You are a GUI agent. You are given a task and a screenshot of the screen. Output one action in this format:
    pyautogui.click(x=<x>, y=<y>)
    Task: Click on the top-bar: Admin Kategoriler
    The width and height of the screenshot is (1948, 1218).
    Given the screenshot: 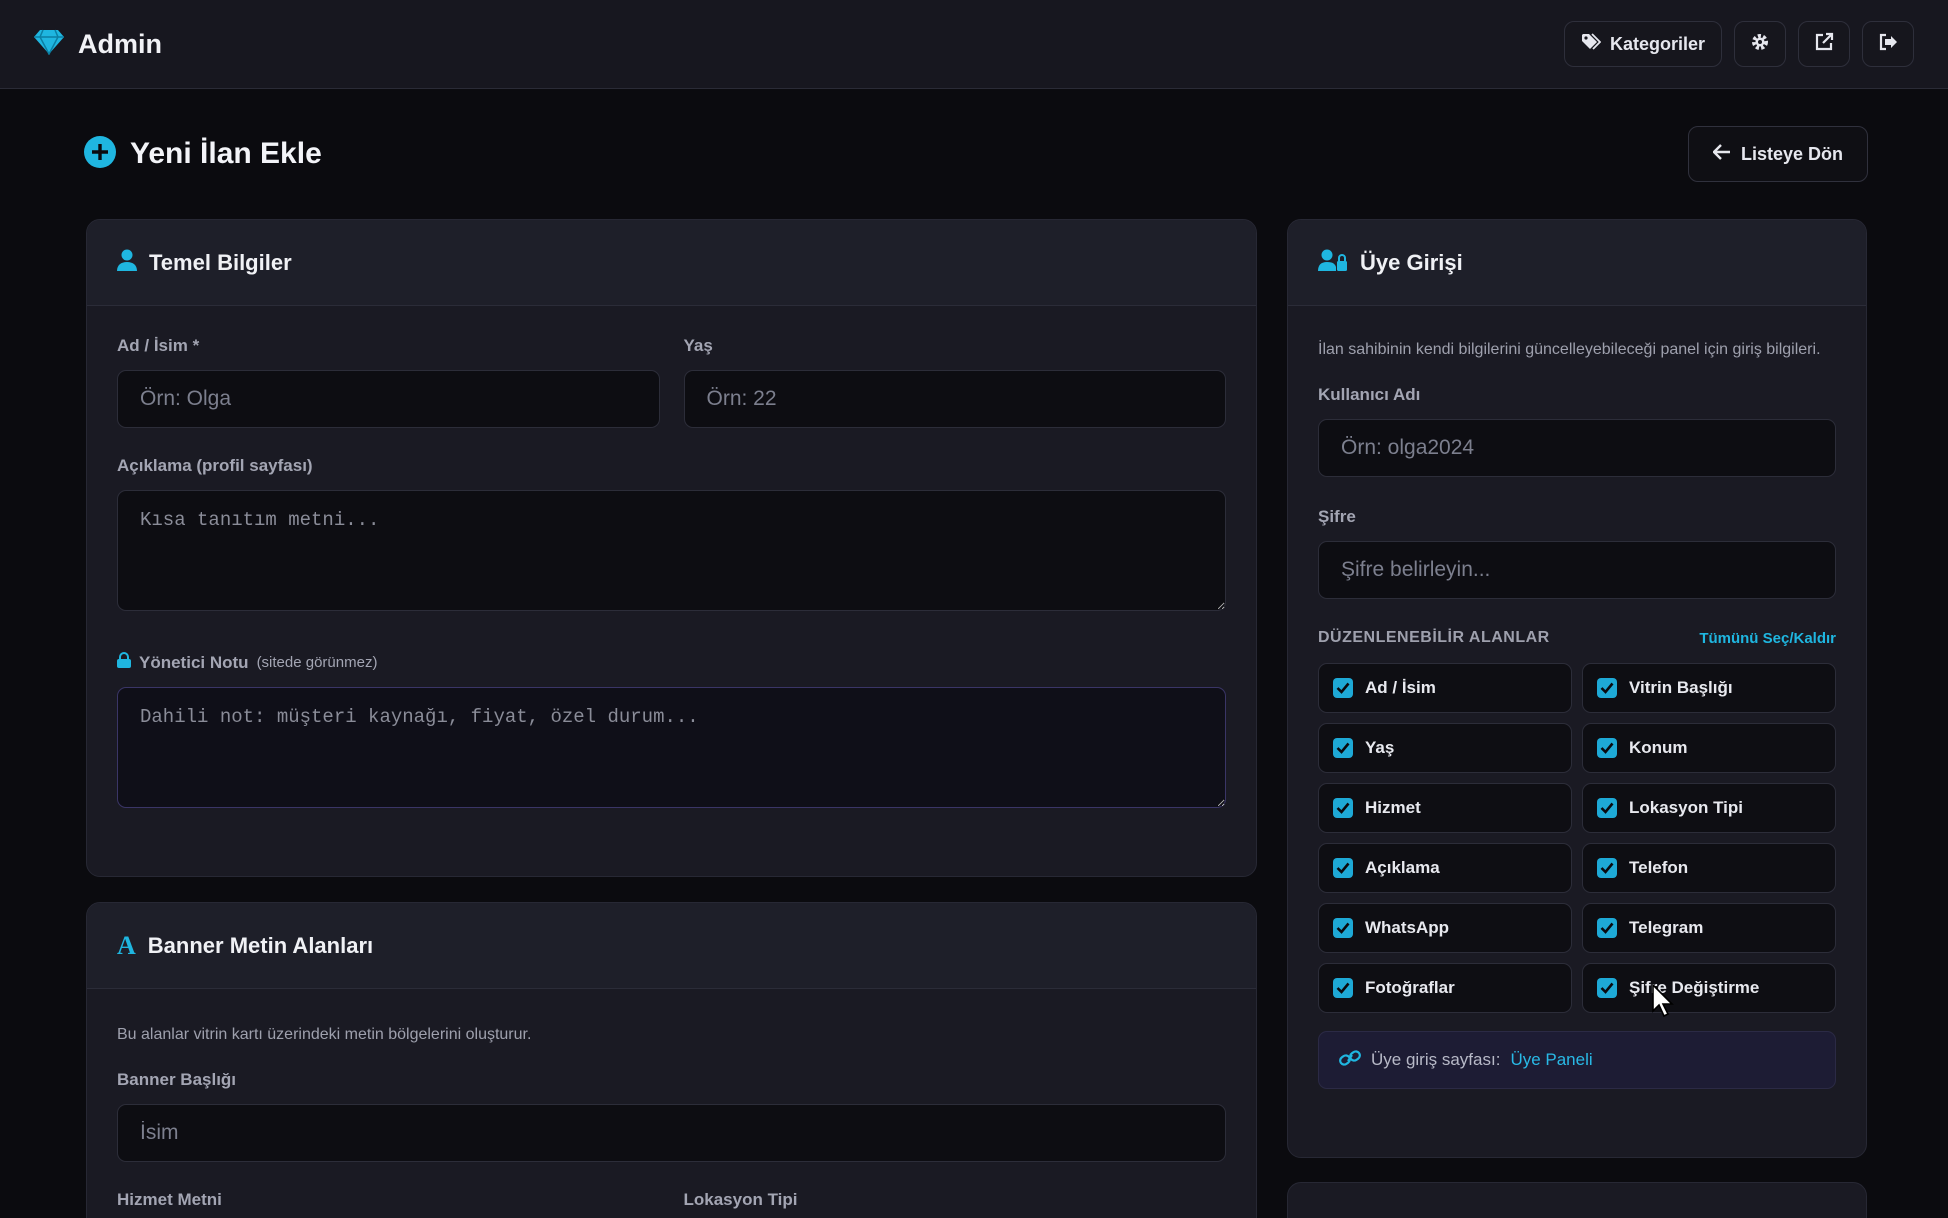 What is the action you would take?
    pyautogui.click(x=974, y=44)
    